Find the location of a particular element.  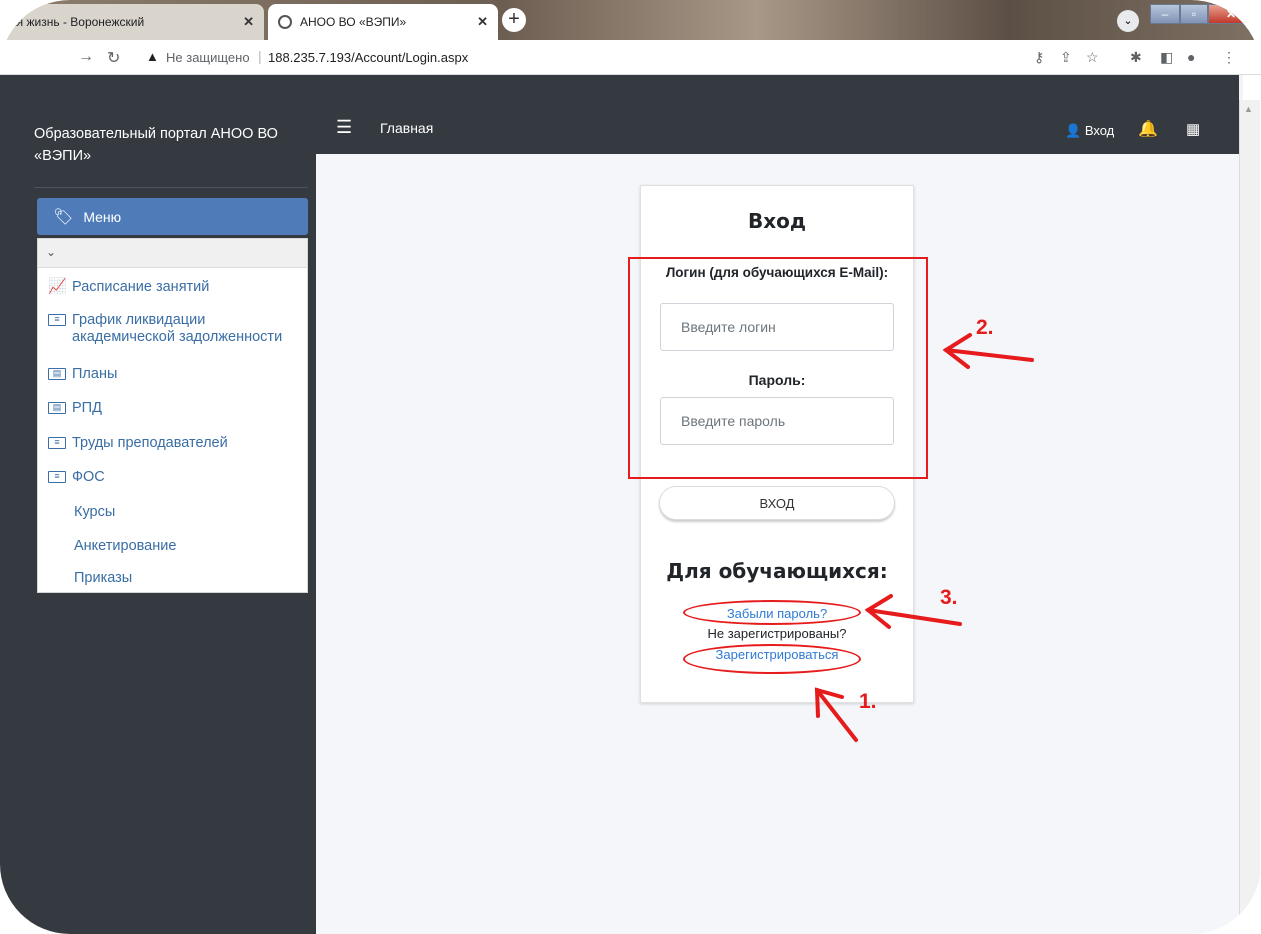

login-submit-button: вход is located at coordinates (777, 503).